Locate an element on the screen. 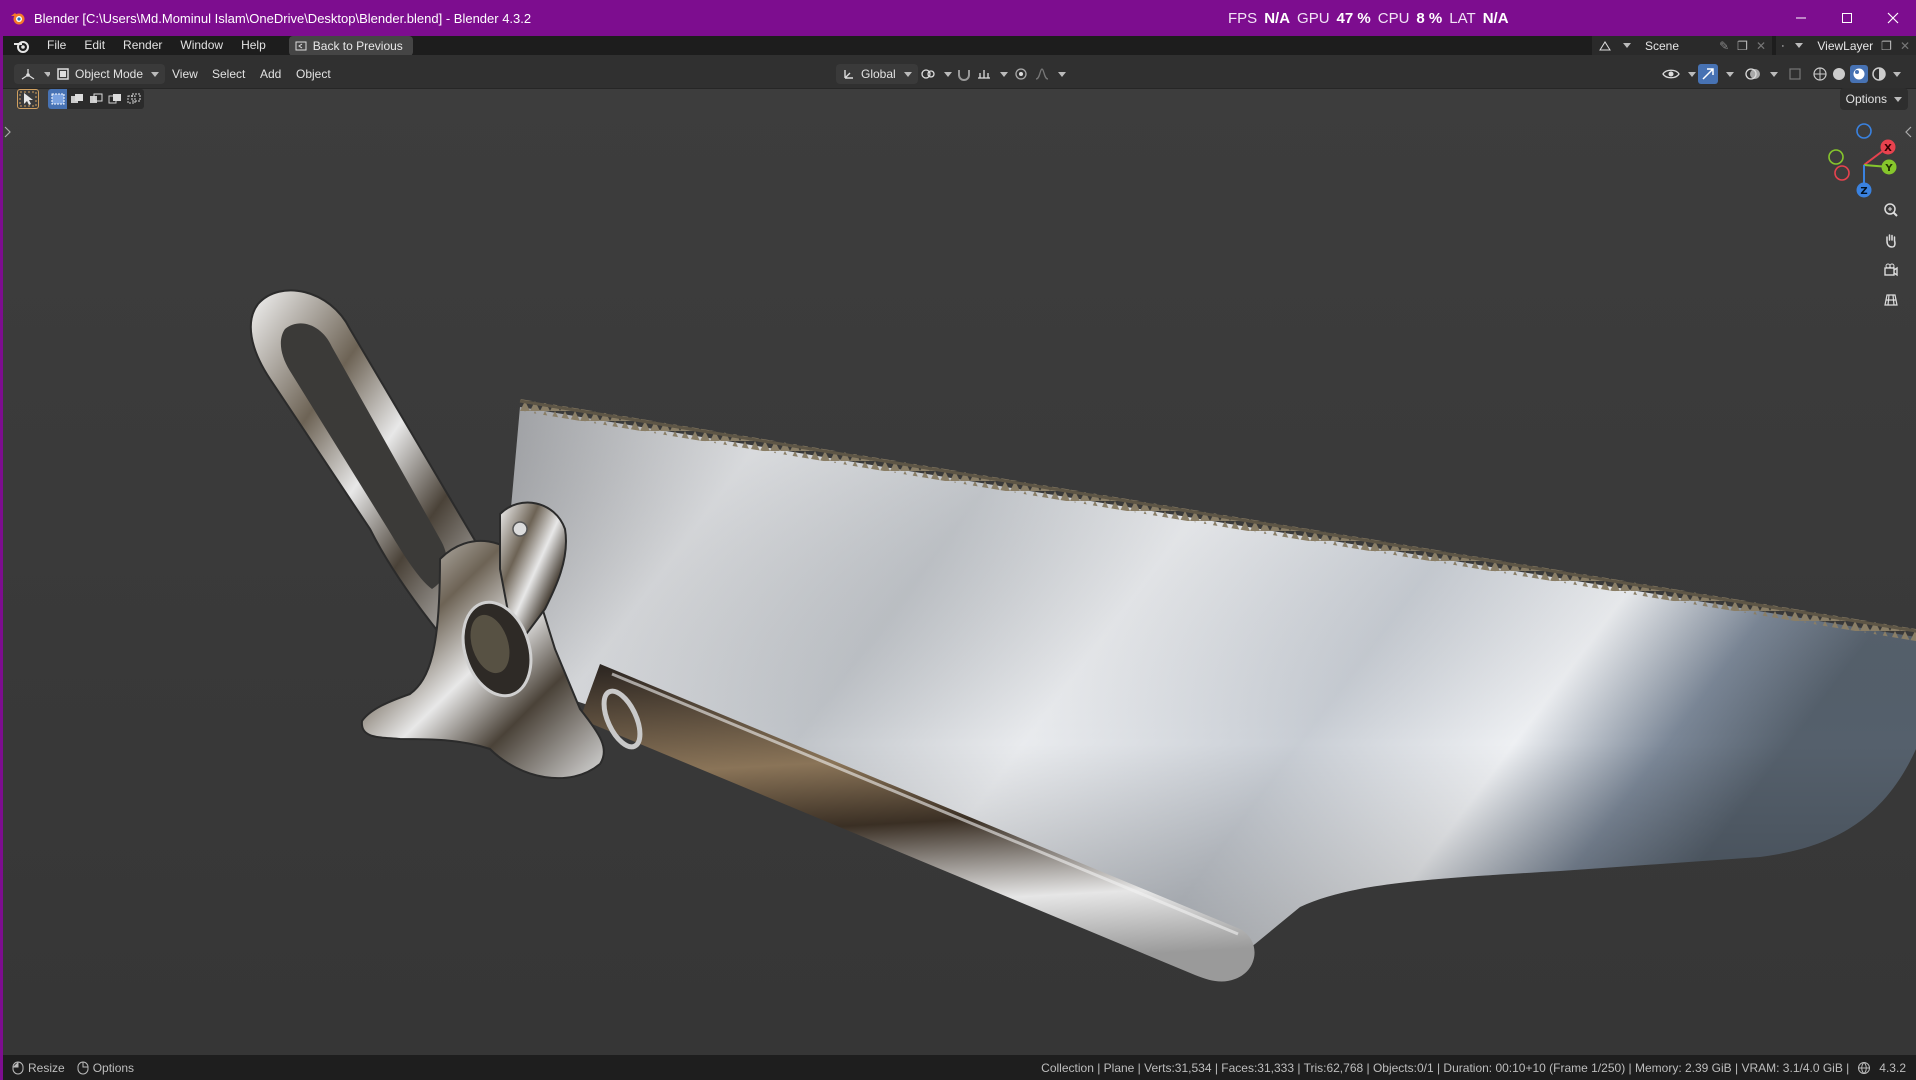 The height and width of the screenshot is (1080, 1916). camera-view-button is located at coordinates (1891, 270).